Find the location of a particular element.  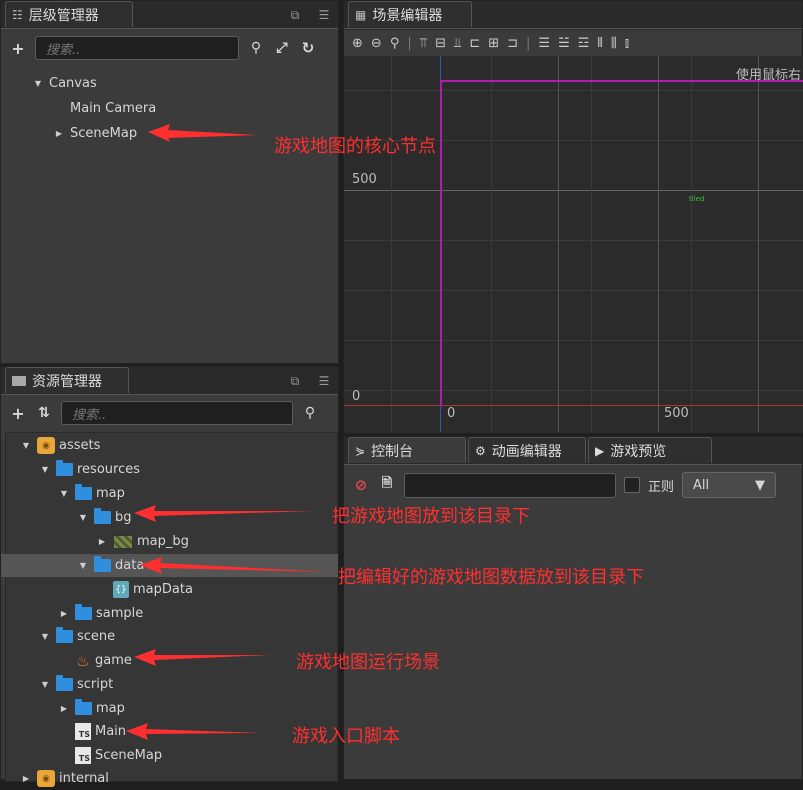

align-bottom-icon: ⫫ is located at coordinates (457, 43).